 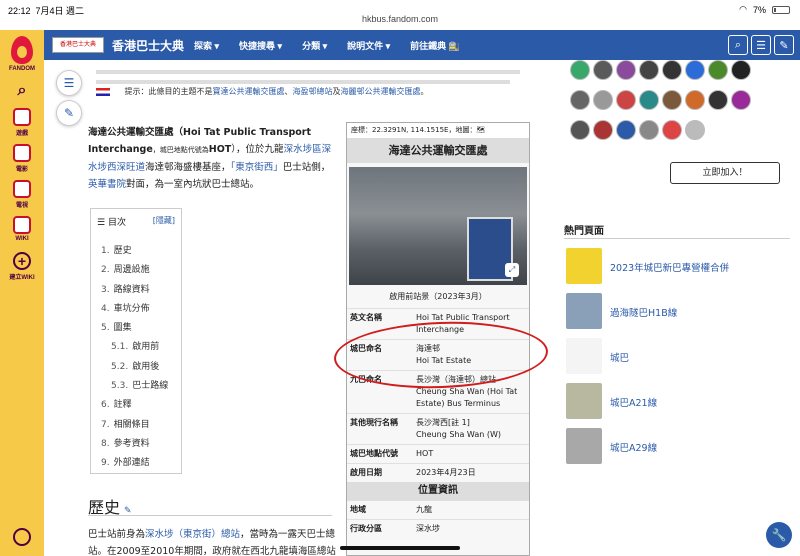 What do you see at coordinates (134, 426) in the screenshot?
I see `toc-item: 7. 相關條目` at bounding box center [134, 426].